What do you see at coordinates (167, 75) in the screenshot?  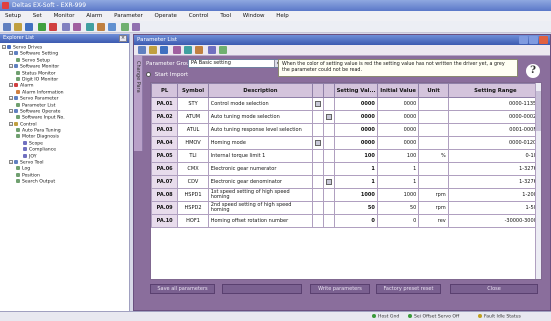 I see `start-import-option: Start Import` at bounding box center [167, 75].